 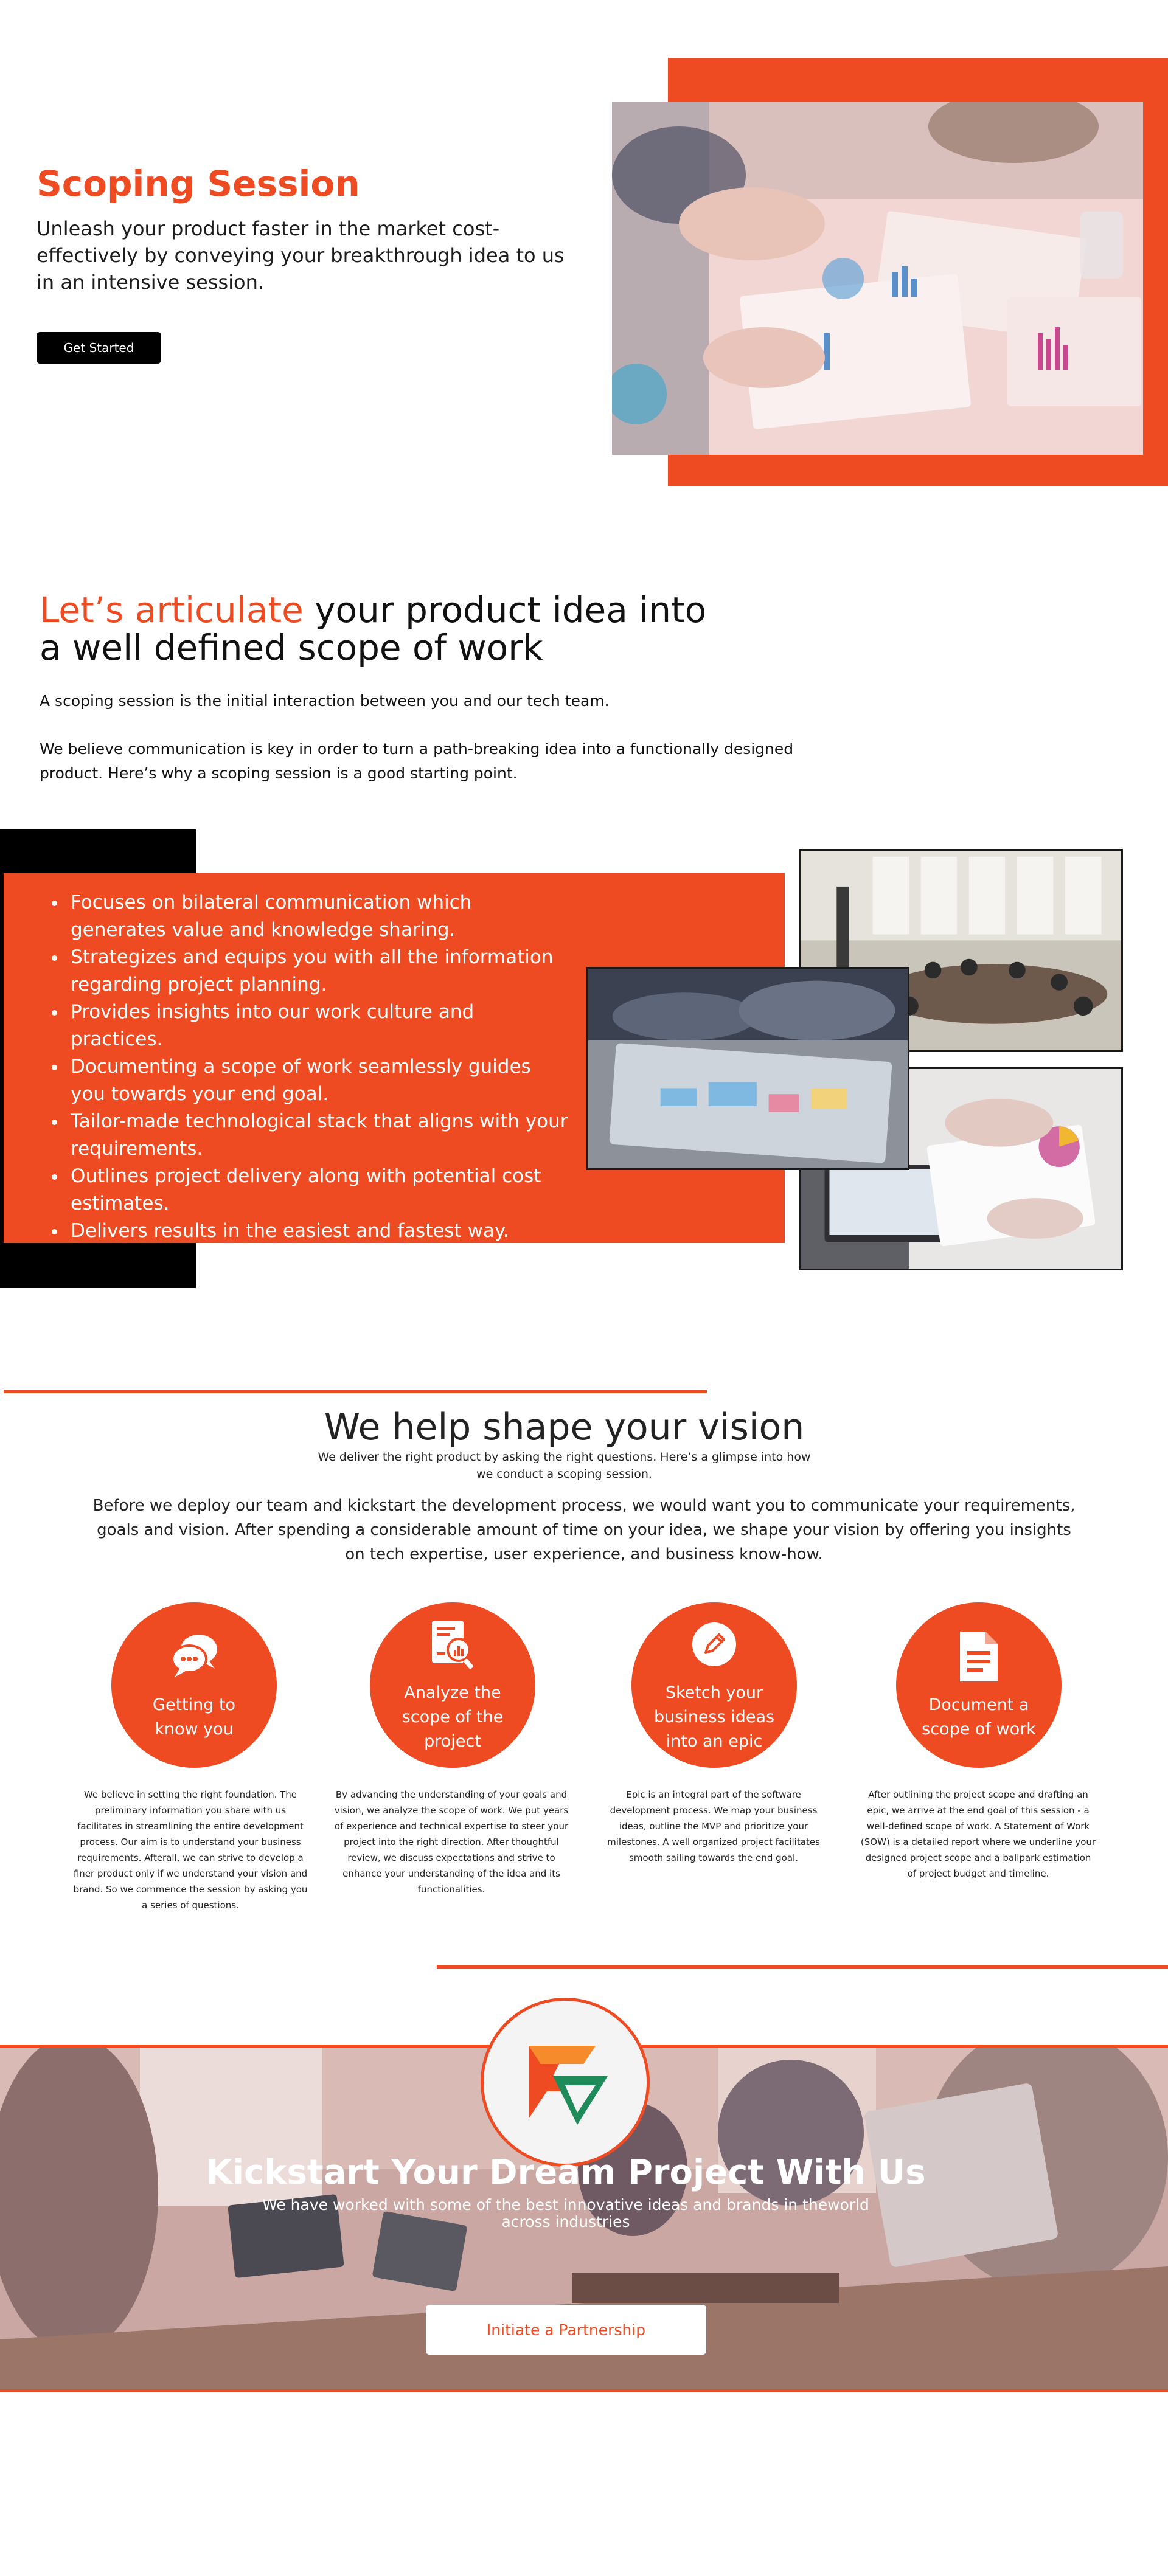 What do you see at coordinates (979, 1685) in the screenshot?
I see `step-document-scope: Document a scope of work` at bounding box center [979, 1685].